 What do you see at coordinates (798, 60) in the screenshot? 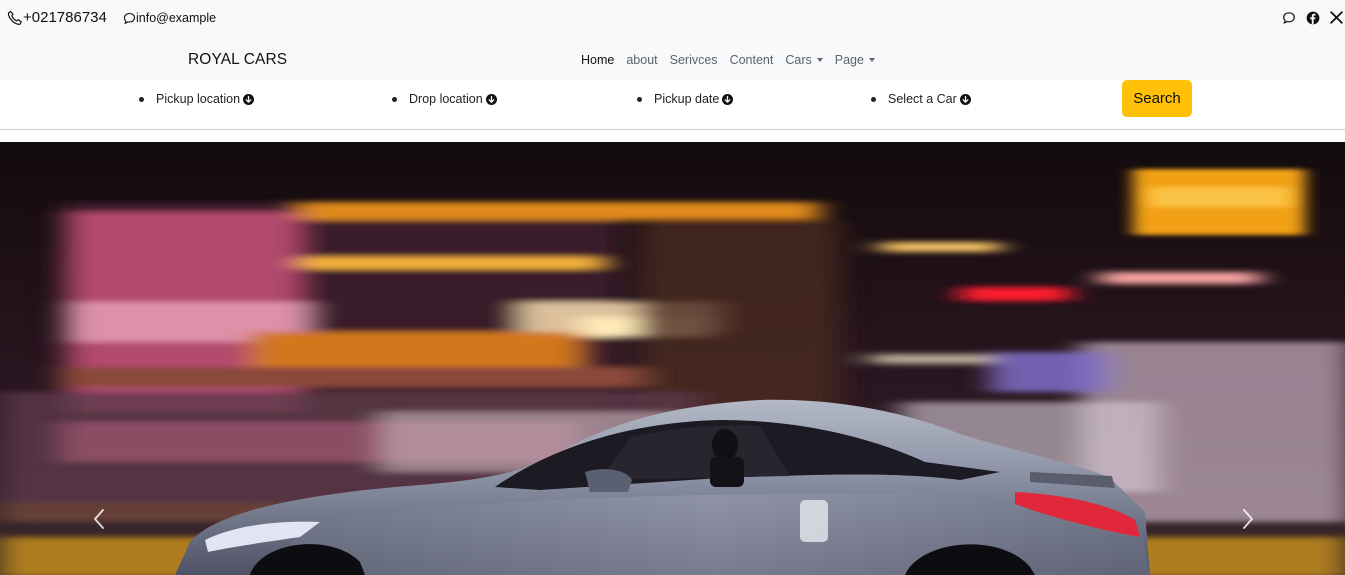
I see `nav-cars-label: Cars` at bounding box center [798, 60].